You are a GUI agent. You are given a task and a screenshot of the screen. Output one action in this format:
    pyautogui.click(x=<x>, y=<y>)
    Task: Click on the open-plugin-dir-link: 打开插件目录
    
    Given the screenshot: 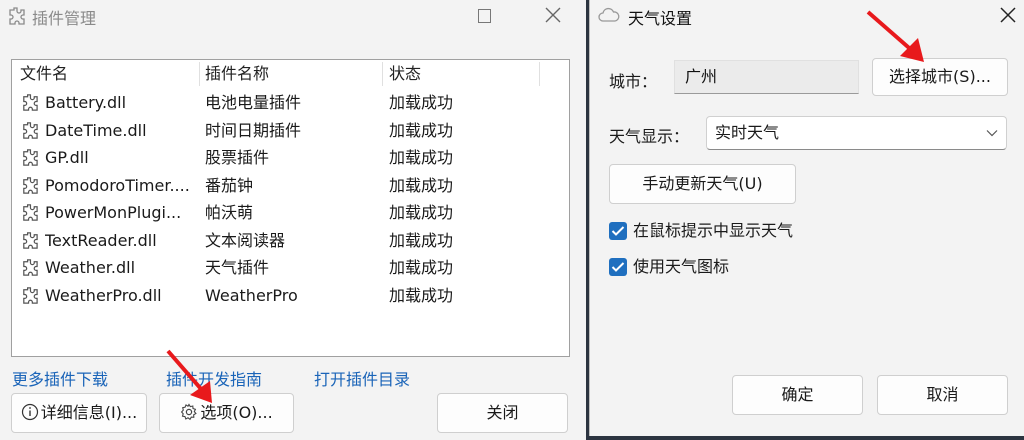 What is the action you would take?
    pyautogui.click(x=362, y=378)
    